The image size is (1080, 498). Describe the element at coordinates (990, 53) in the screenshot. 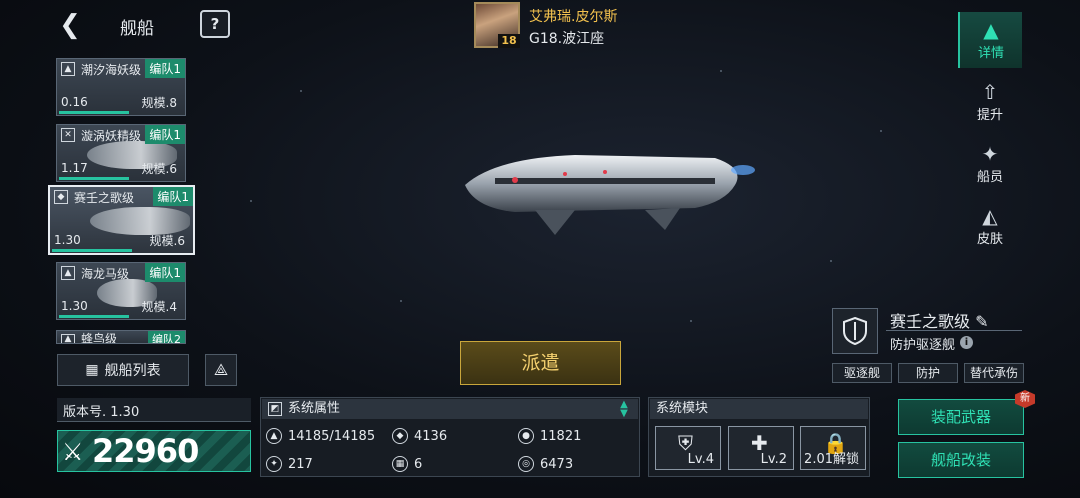

I see `tab-label: 详情` at that location.